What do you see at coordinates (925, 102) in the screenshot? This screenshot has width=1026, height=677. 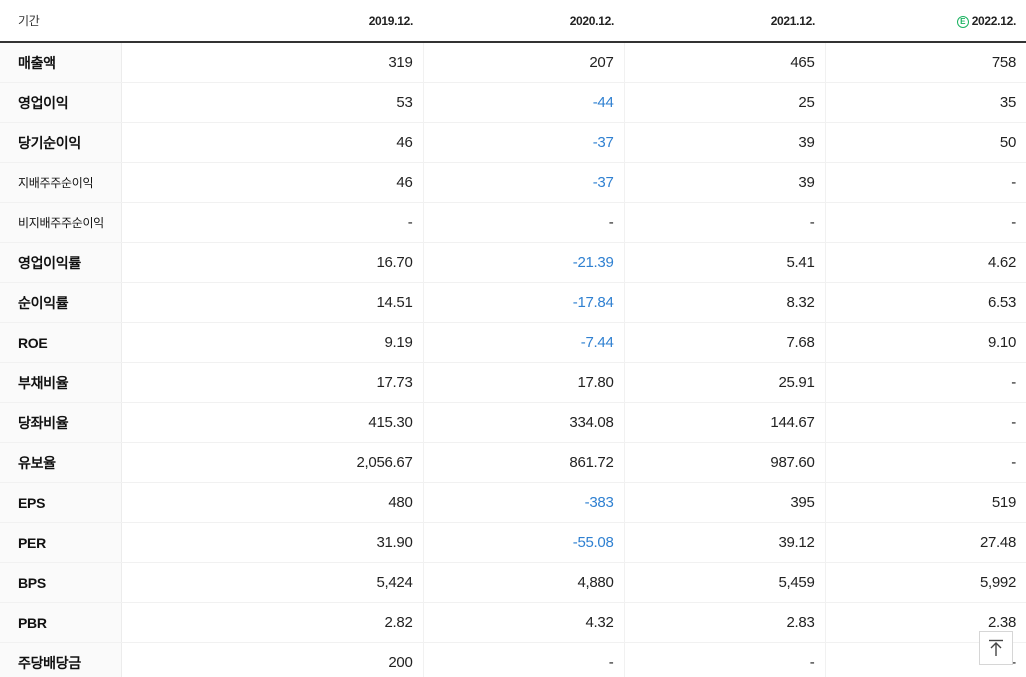 I see `value-cell: 35` at bounding box center [925, 102].